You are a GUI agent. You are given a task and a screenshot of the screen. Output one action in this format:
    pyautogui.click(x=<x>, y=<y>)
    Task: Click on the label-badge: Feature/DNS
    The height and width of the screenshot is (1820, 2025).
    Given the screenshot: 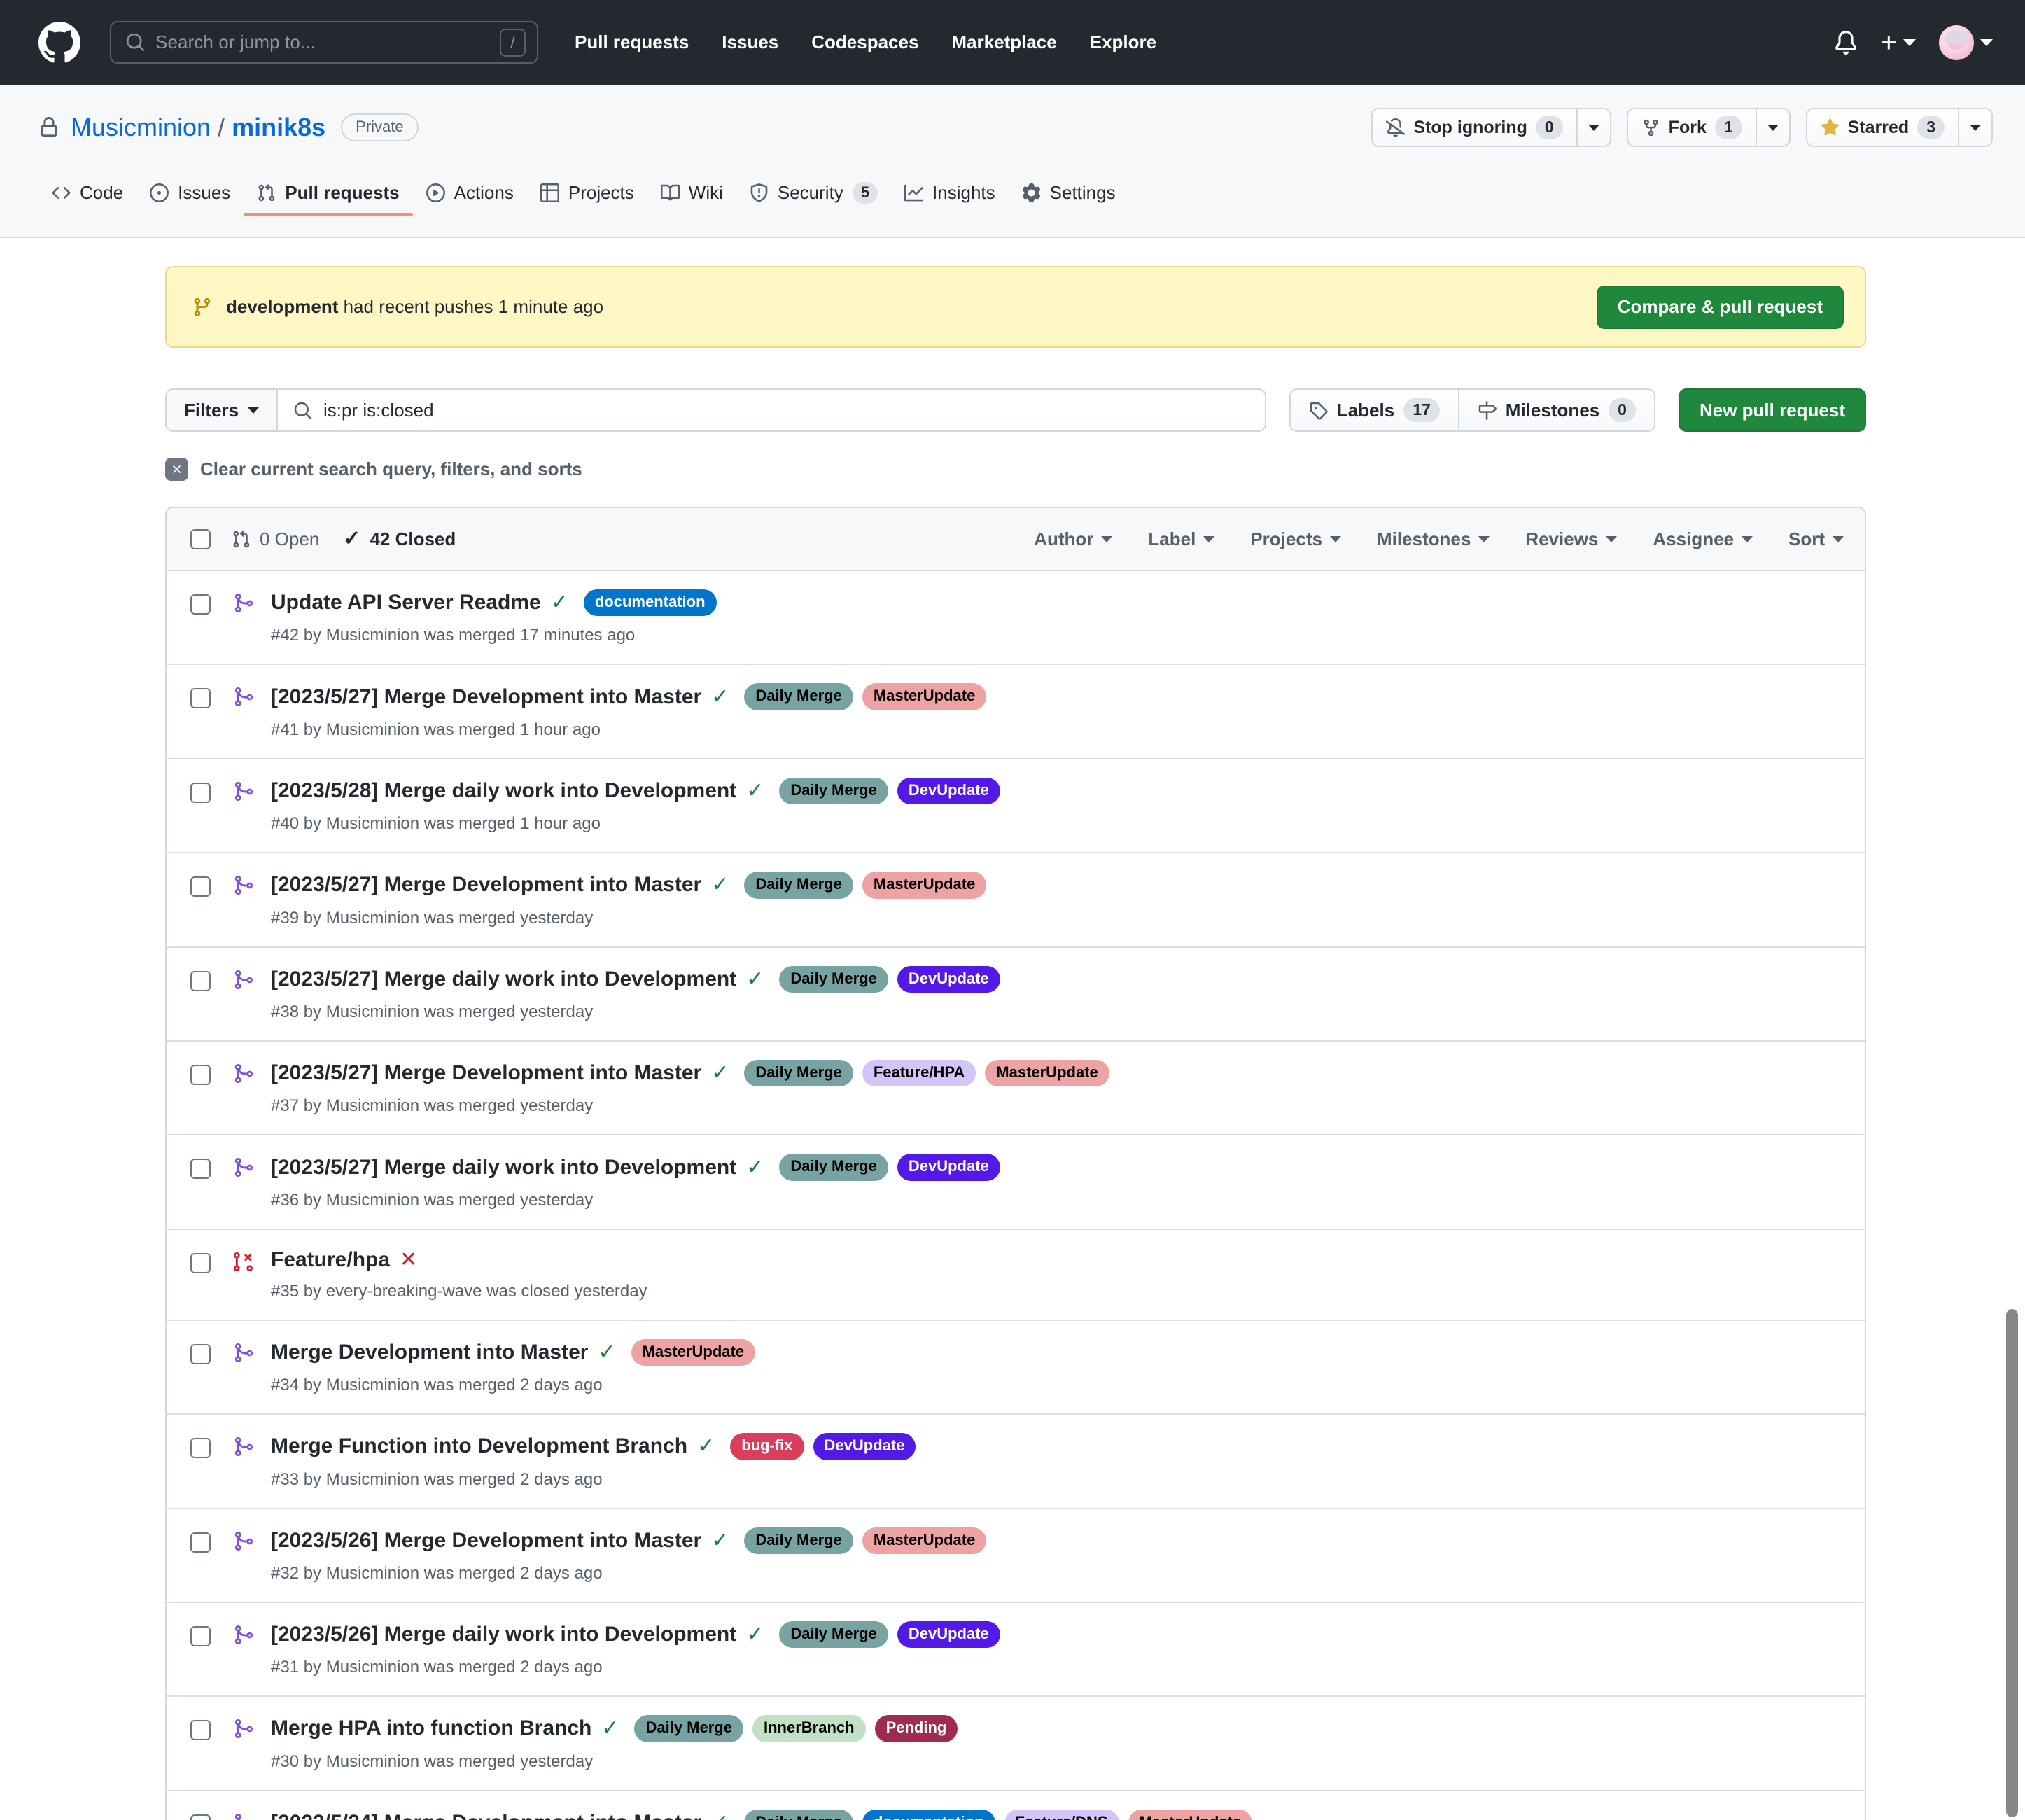 What is the action you would take?
    pyautogui.click(x=1061, y=1814)
    